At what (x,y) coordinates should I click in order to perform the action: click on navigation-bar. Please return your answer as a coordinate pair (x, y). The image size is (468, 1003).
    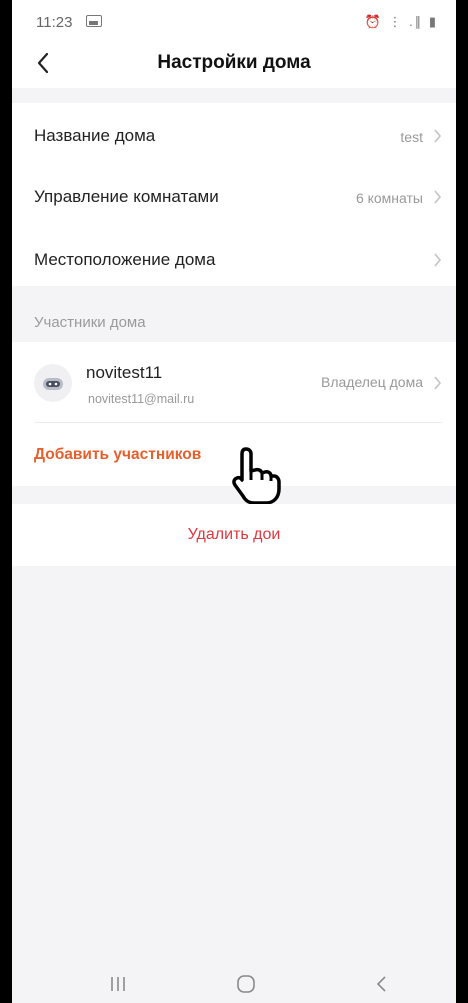
    Looking at the image, I should click on (234, 983).